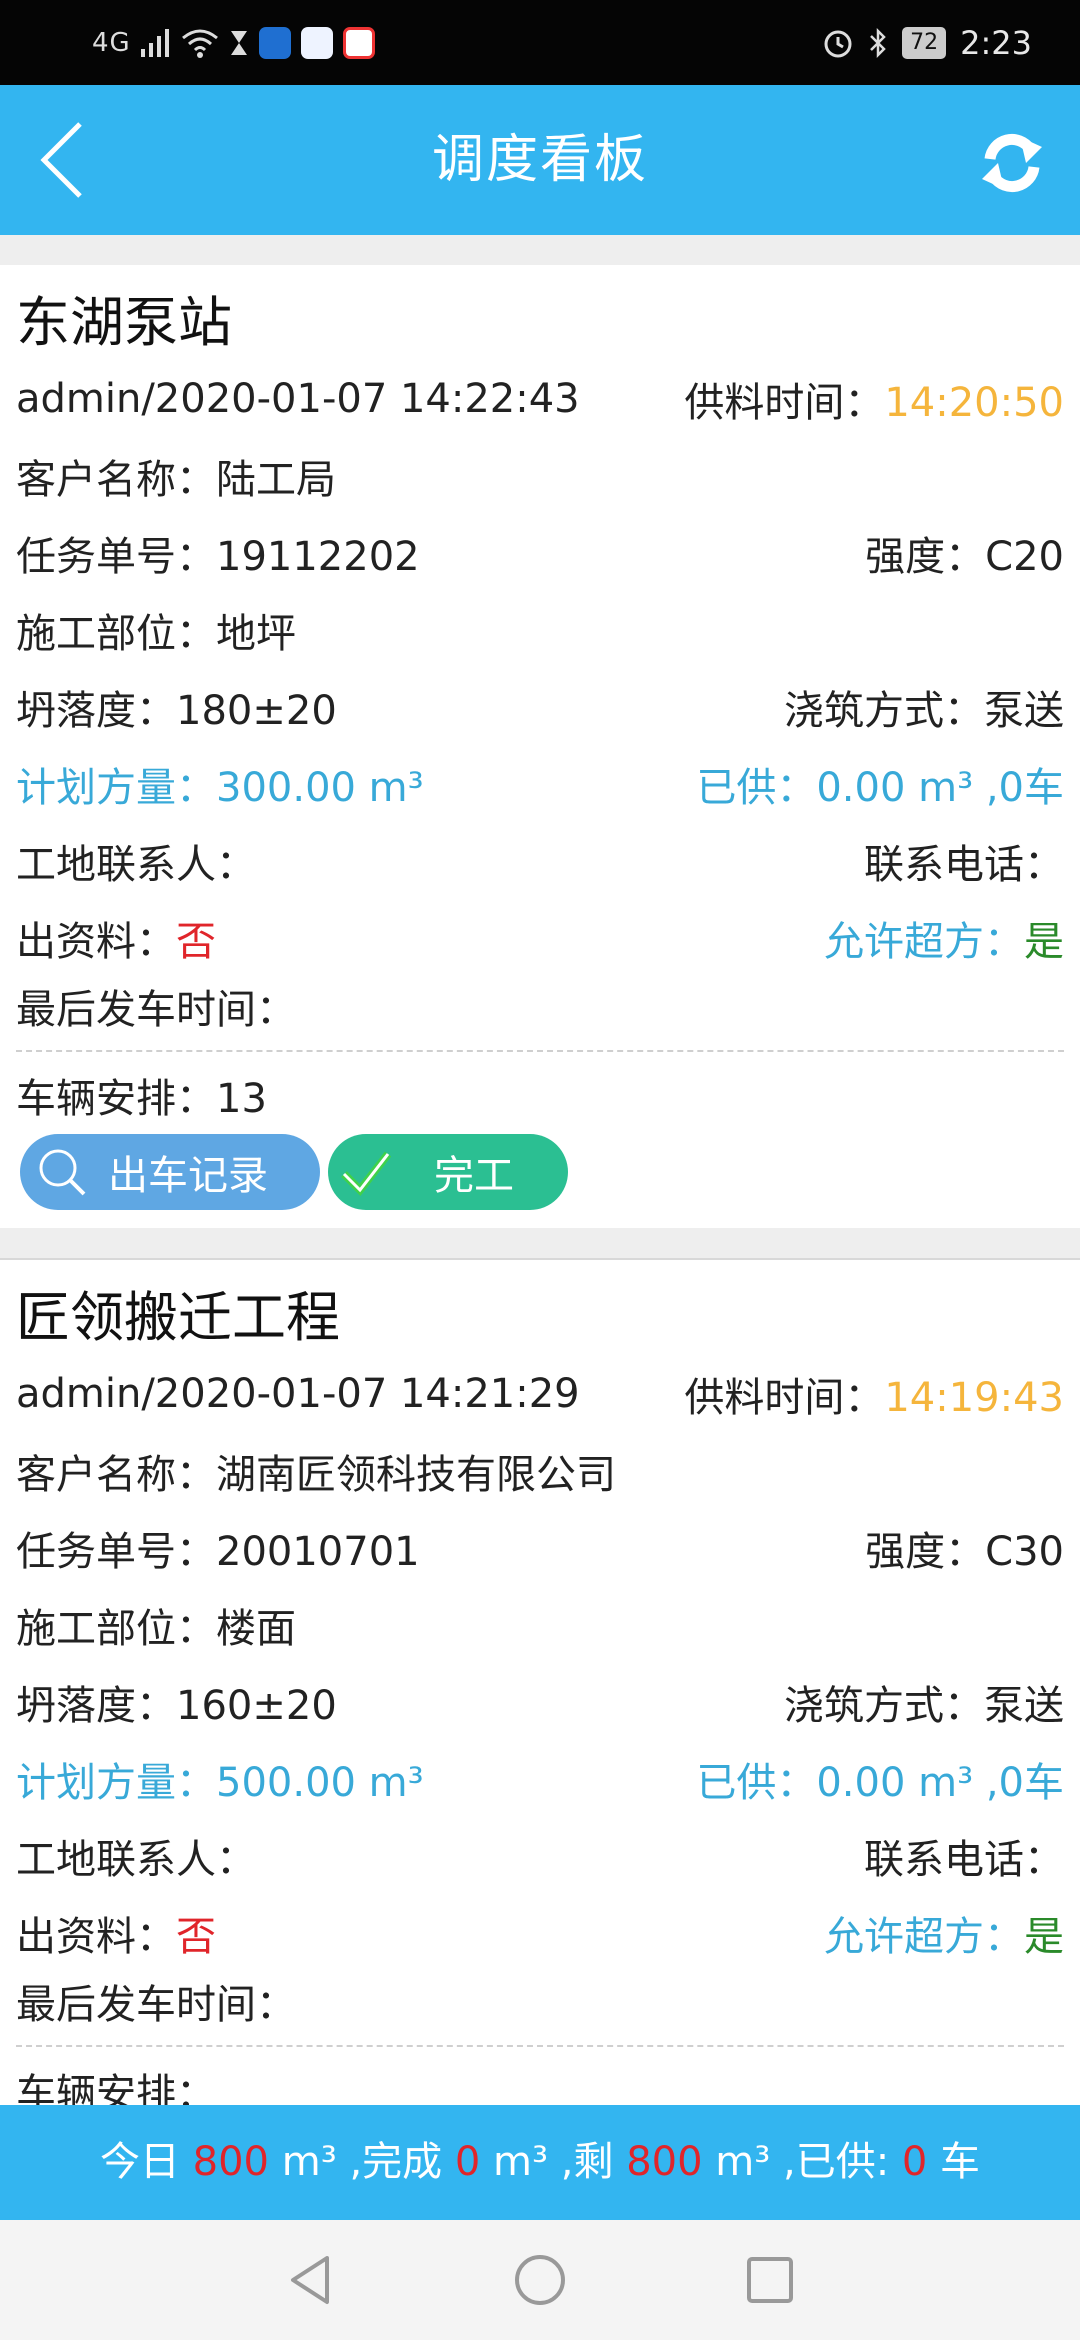 The height and width of the screenshot is (2340, 1080). I want to click on site-name: 匠领搬迁工程, so click(178, 1317).